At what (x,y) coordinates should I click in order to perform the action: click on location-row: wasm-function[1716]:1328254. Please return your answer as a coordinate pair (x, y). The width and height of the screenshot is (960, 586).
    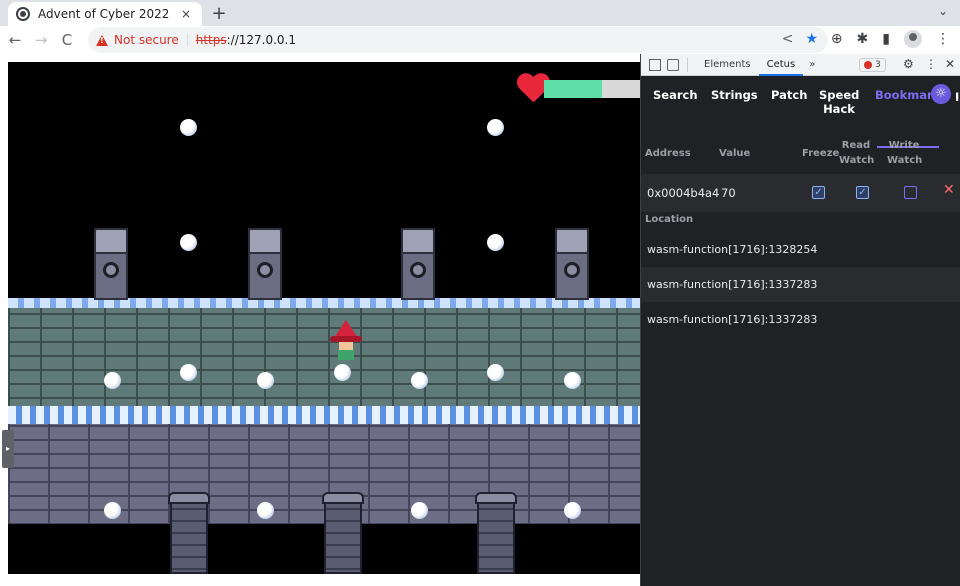
    Looking at the image, I should click on (800, 249).